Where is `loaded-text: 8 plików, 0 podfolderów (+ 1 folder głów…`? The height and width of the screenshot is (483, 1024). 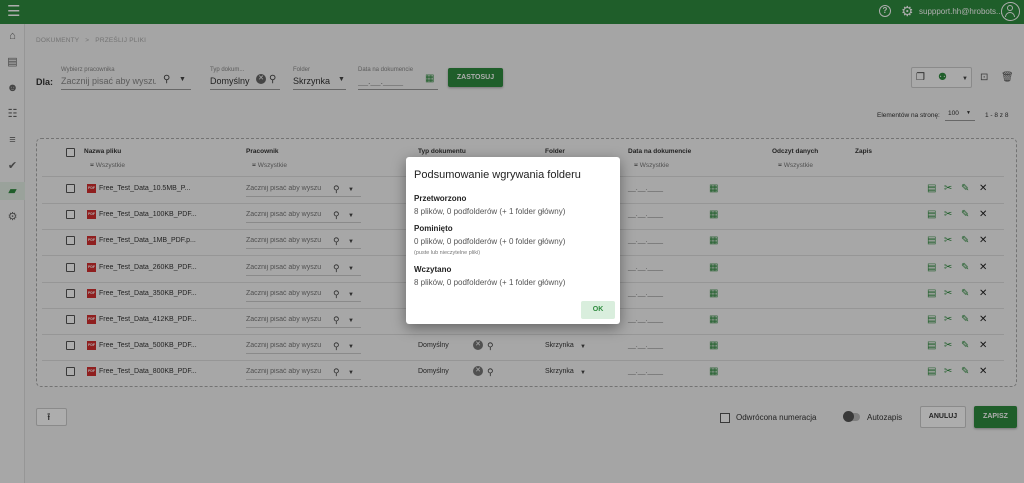
loaded-text: 8 plików, 0 podfolderów (+ 1 folder głów… is located at coordinates (490, 282).